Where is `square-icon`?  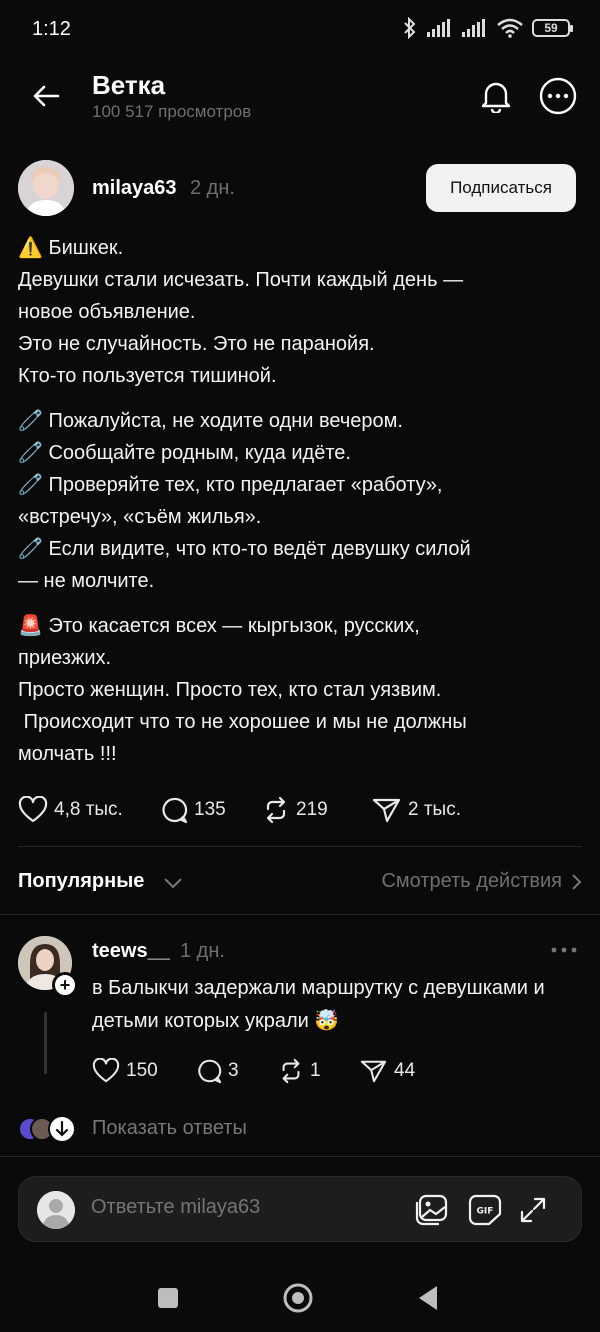 square-icon is located at coordinates (168, 1298).